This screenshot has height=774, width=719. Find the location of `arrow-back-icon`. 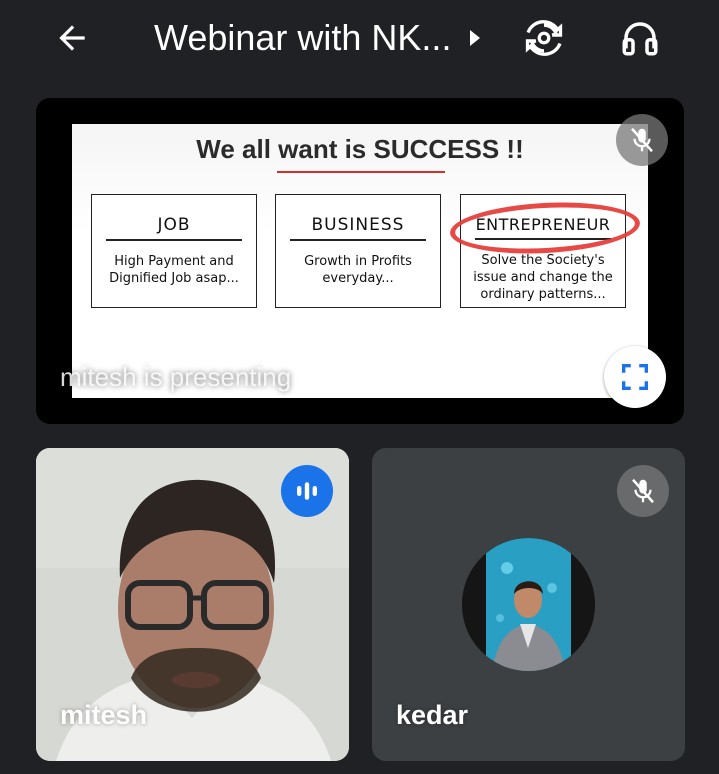

arrow-back-icon is located at coordinates (72, 38).